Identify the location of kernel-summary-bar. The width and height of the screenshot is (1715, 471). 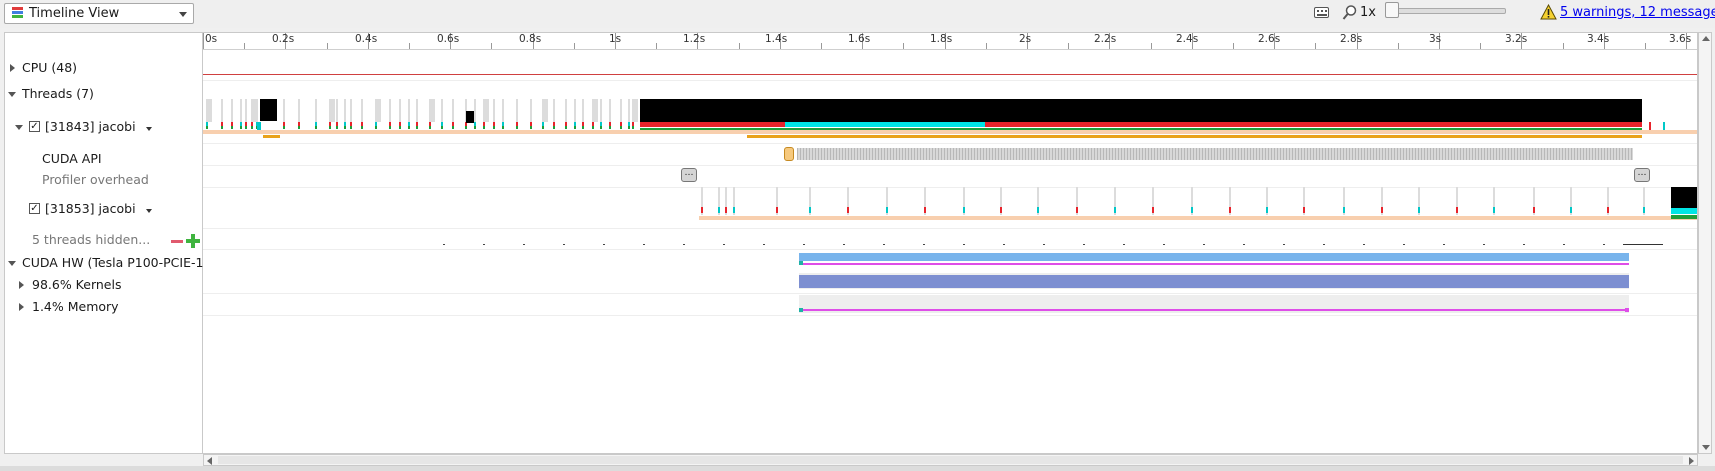
(1214, 257).